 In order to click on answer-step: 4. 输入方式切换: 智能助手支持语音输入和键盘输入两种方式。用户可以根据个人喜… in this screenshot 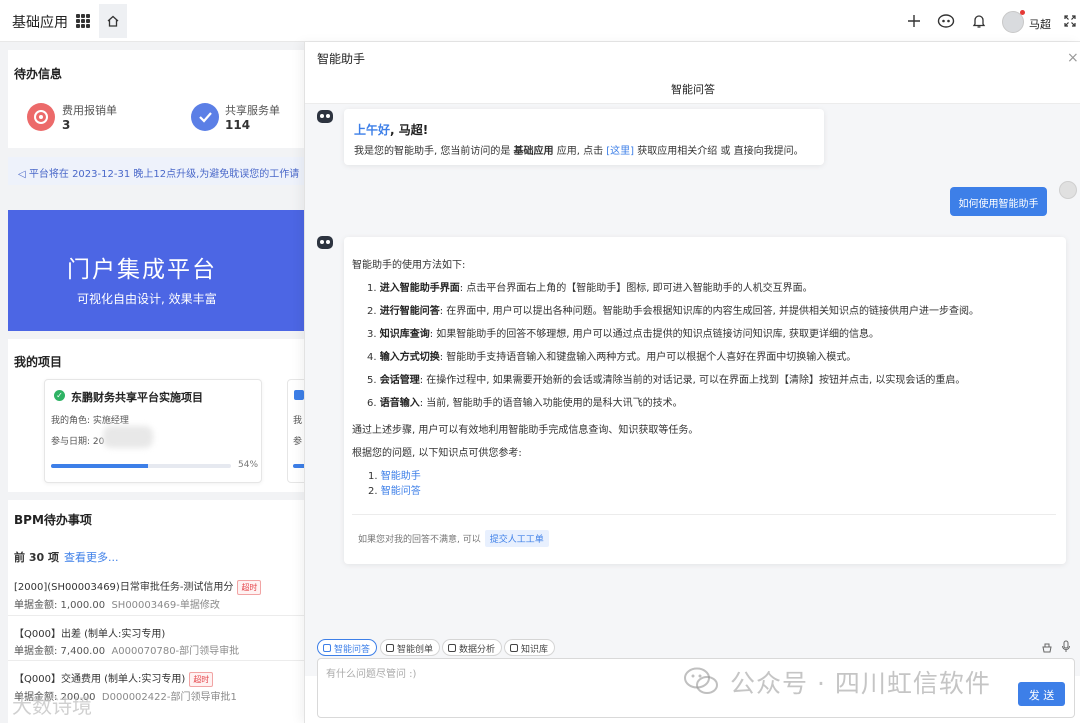, I will do `click(612, 357)`.